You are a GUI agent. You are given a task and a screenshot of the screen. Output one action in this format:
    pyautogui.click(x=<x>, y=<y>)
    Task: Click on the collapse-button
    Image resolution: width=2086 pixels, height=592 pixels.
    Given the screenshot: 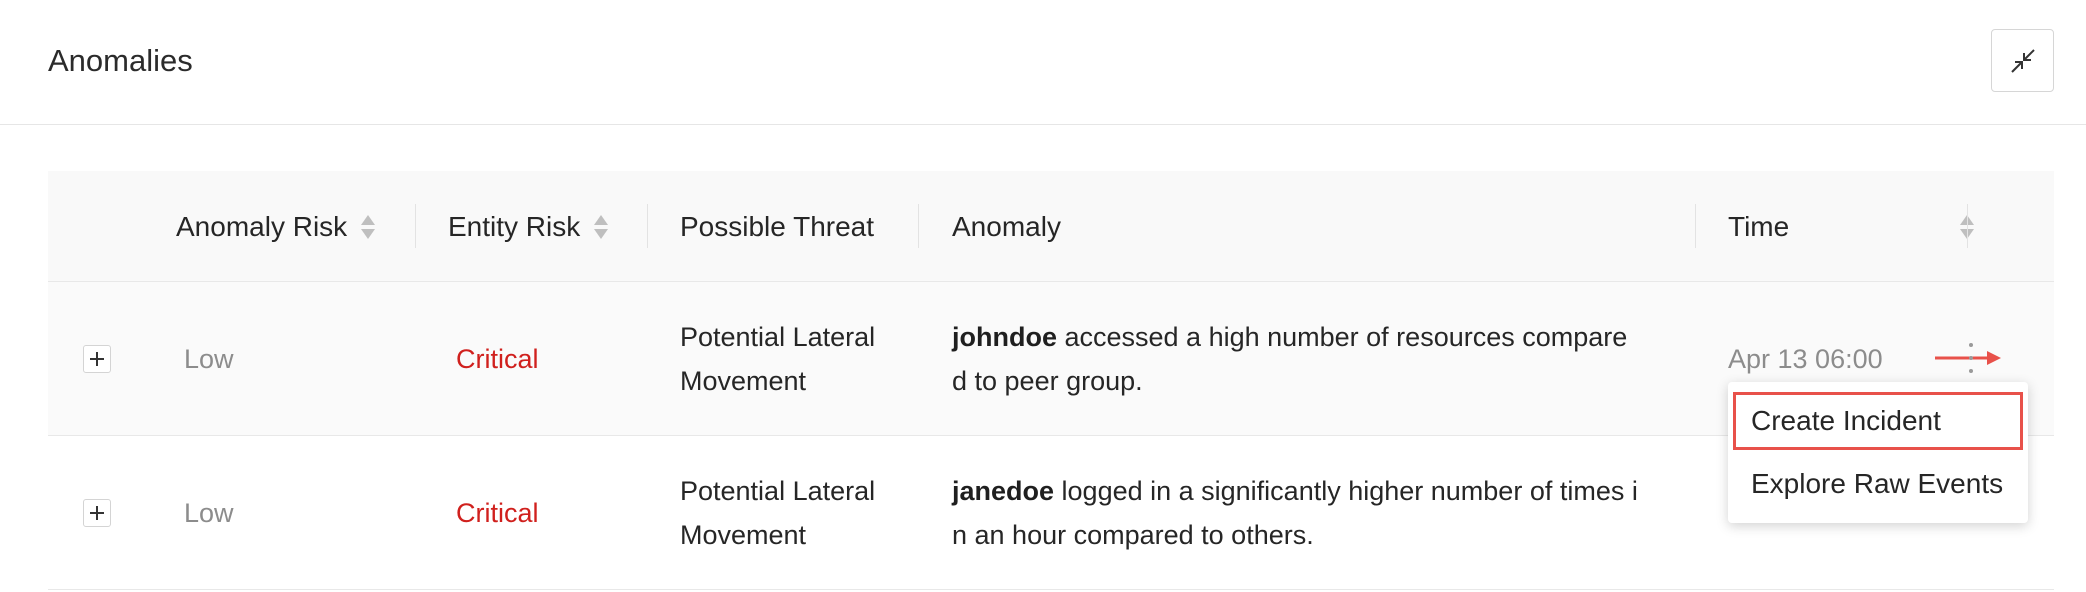 What is the action you would take?
    pyautogui.click(x=2022, y=60)
    